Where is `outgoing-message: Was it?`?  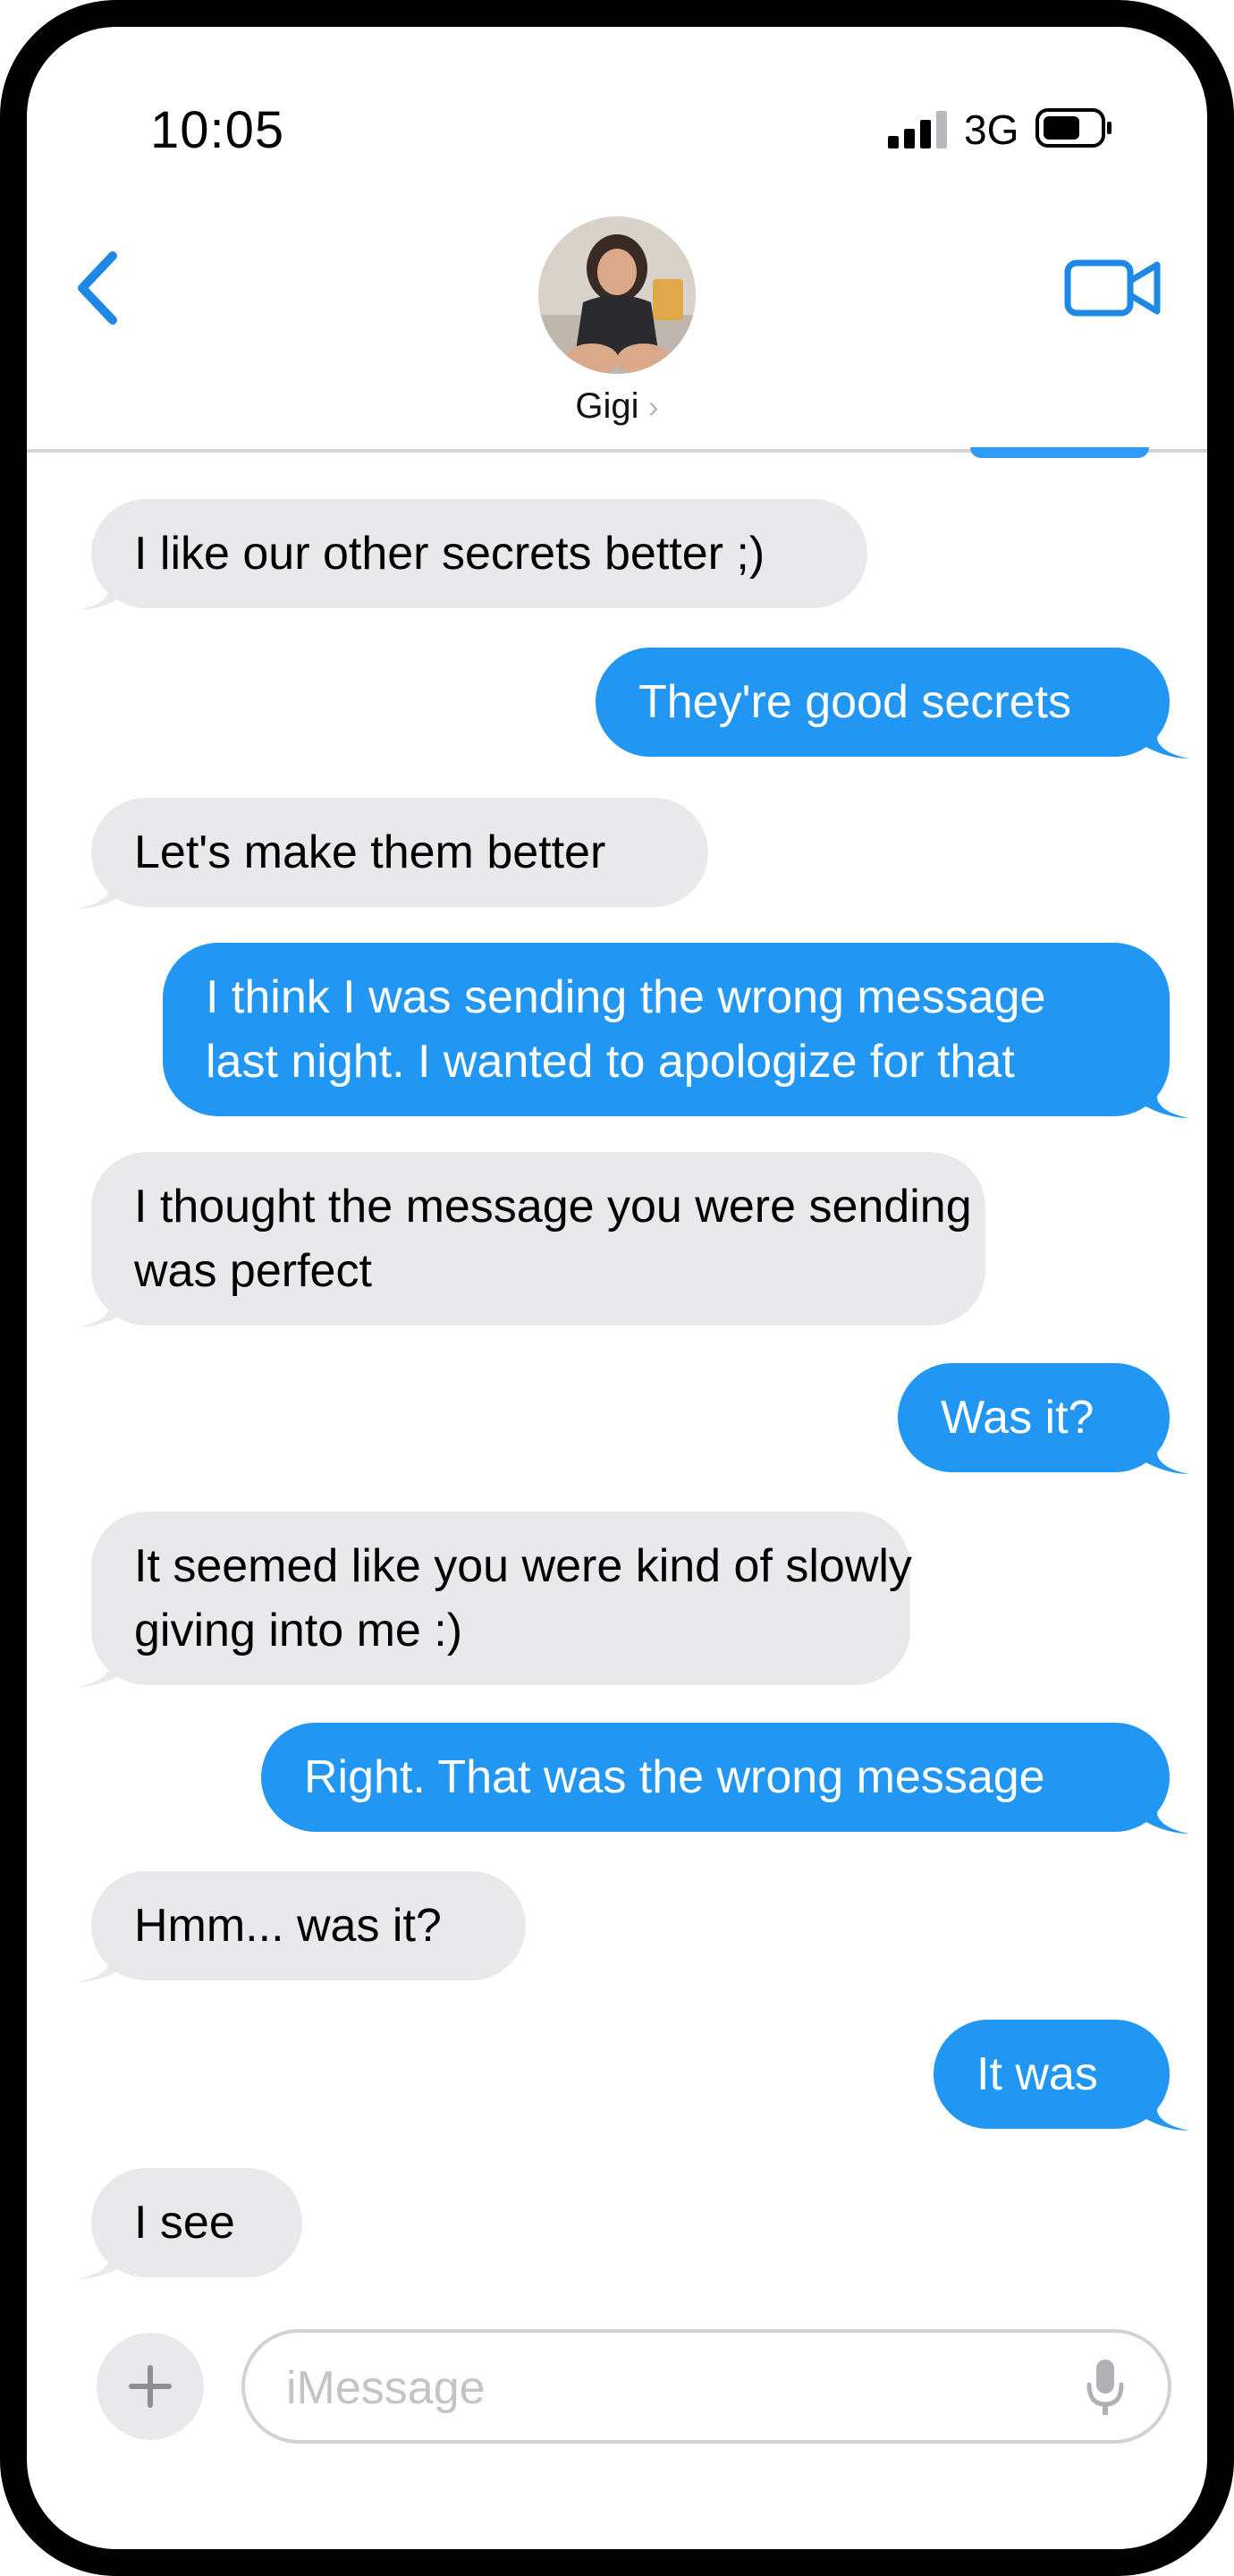 outgoing-message: Was it? is located at coordinates (1034, 1417).